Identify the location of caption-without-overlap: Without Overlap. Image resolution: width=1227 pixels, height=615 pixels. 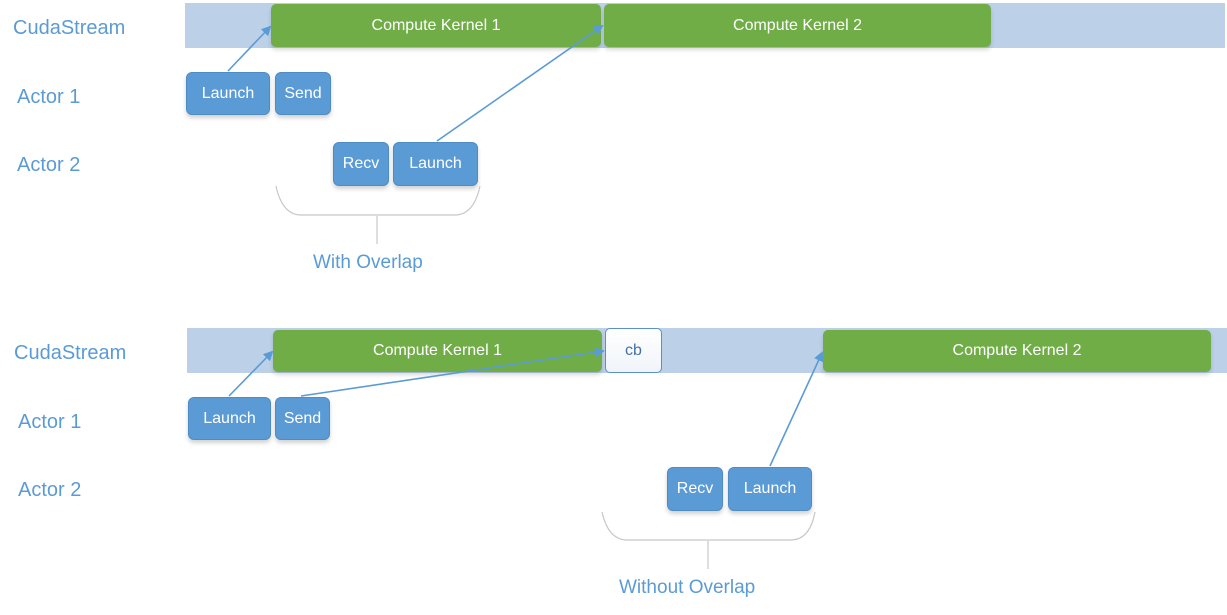
(687, 587).